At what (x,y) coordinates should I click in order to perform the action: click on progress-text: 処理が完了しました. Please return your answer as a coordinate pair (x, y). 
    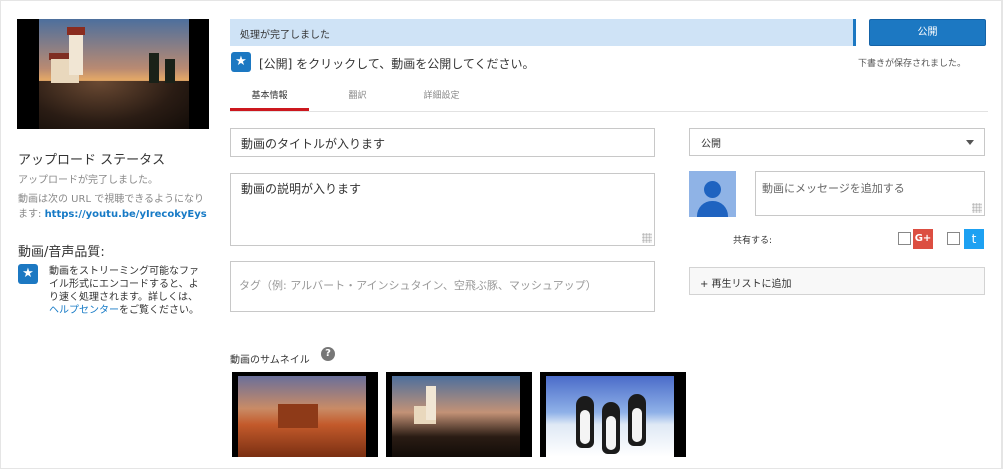
    Looking at the image, I should click on (285, 35).